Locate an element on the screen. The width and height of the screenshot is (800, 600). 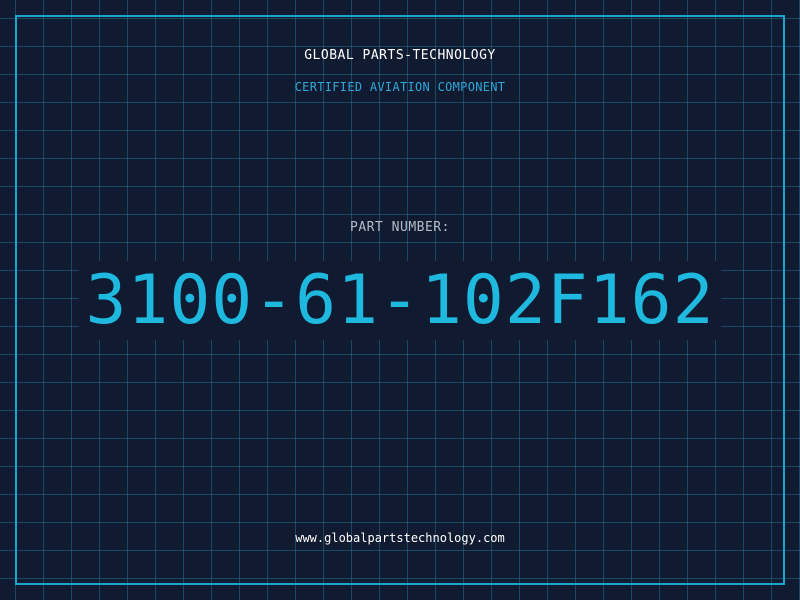
website-url: www.globalpartstechnology.com is located at coordinates (400, 538).